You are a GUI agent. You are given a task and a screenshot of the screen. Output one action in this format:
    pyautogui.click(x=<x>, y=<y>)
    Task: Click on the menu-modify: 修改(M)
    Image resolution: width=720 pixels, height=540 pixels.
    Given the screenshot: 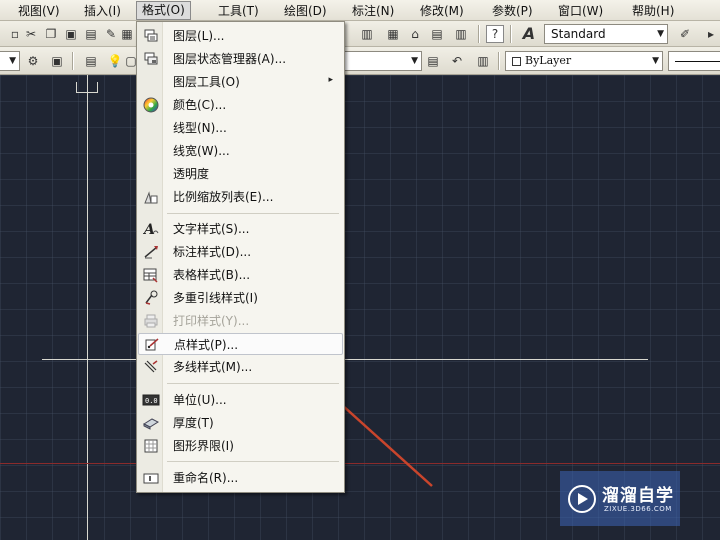 What is the action you would take?
    pyautogui.click(x=442, y=11)
    